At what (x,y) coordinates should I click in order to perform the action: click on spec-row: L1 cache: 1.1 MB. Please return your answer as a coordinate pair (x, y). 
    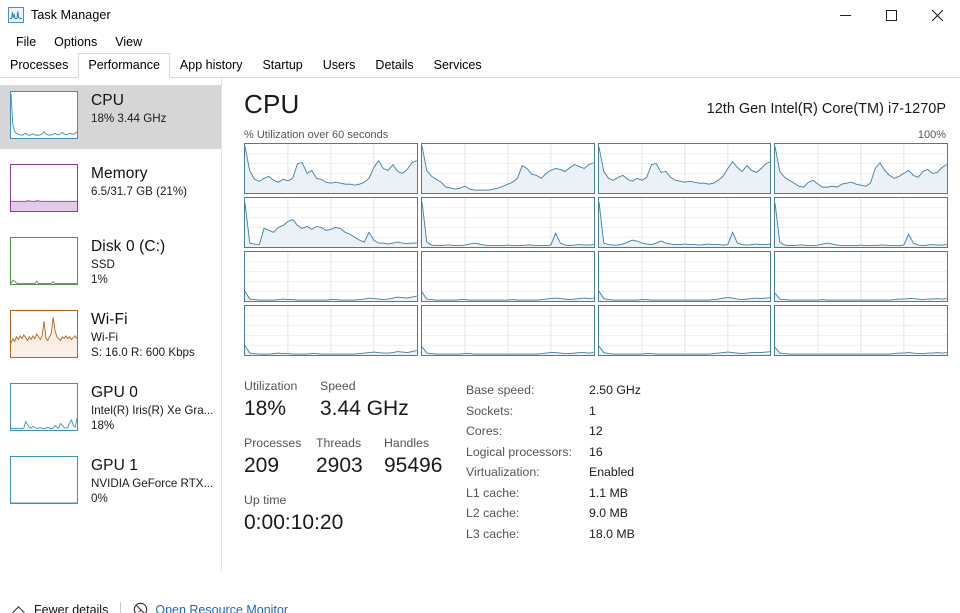
    Looking at the image, I should click on (707, 493).